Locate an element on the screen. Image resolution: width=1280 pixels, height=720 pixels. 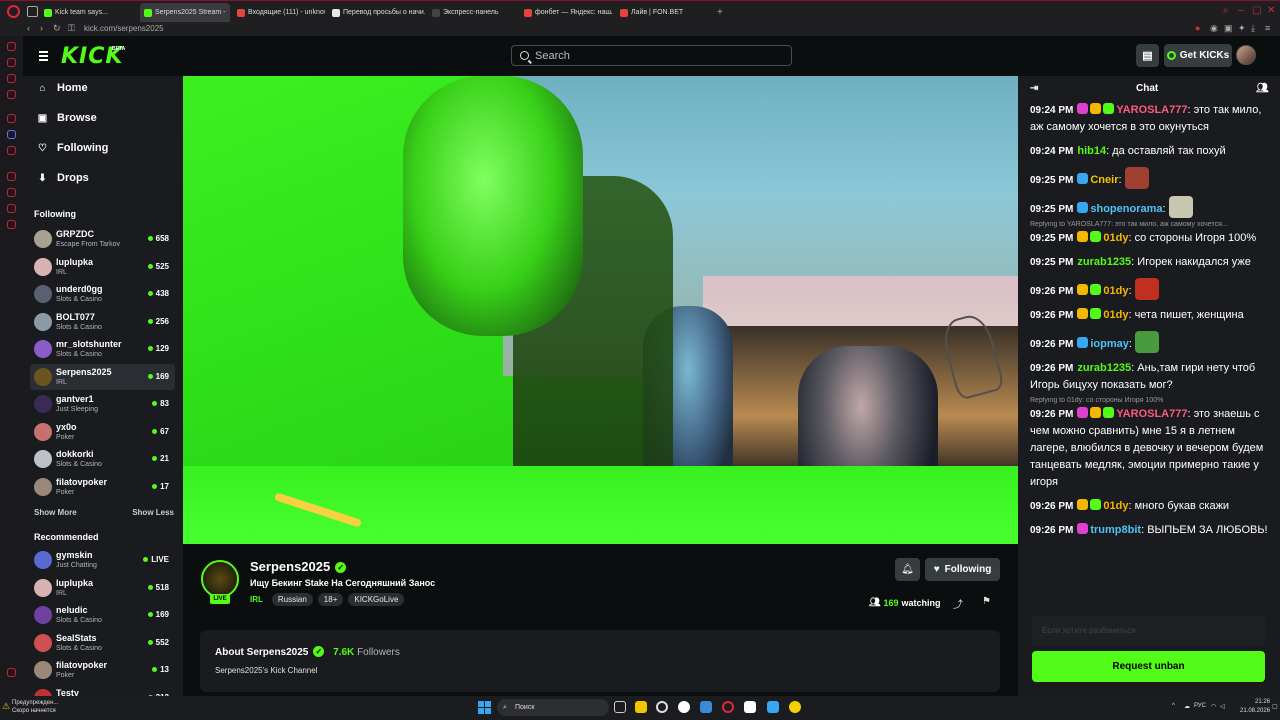
browser-tab: Входящие (111) - unknown is located at coordinates (279, 12).